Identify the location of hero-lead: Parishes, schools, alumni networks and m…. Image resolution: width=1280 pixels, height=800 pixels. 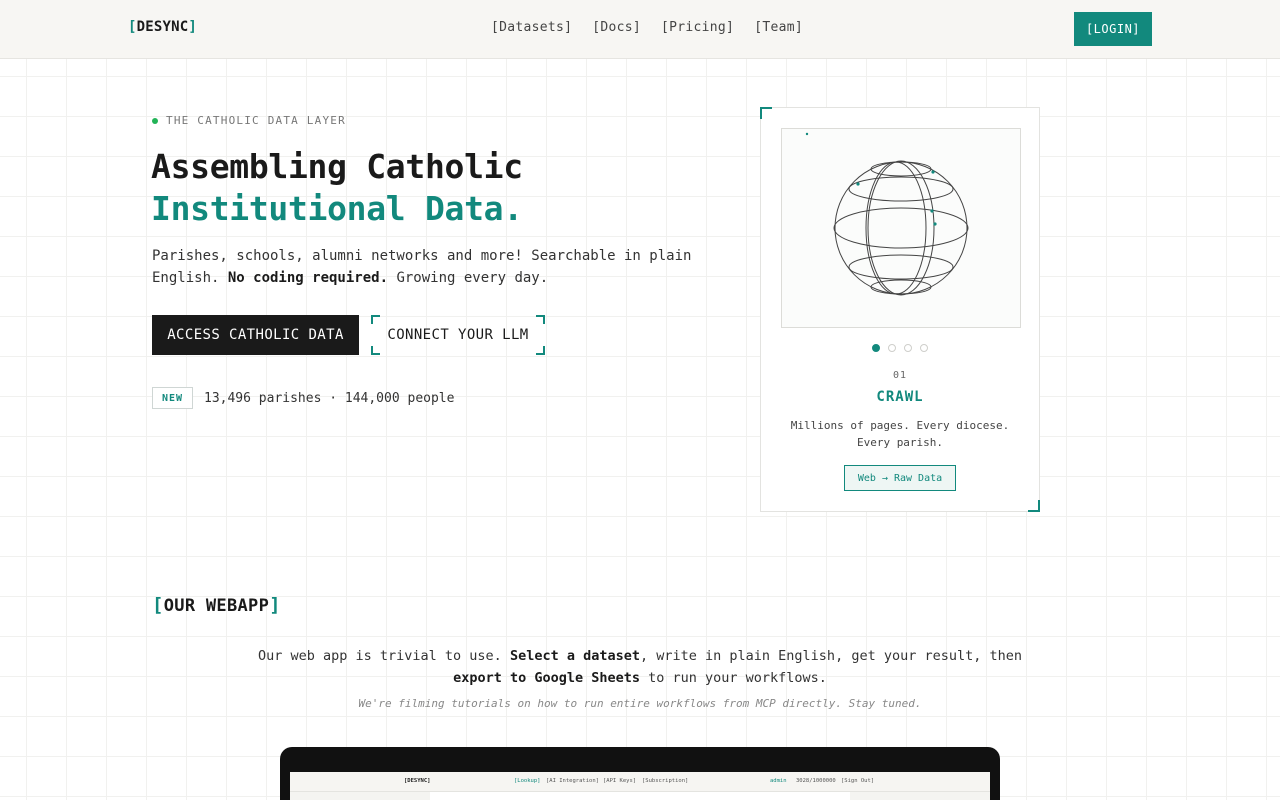
(422, 267).